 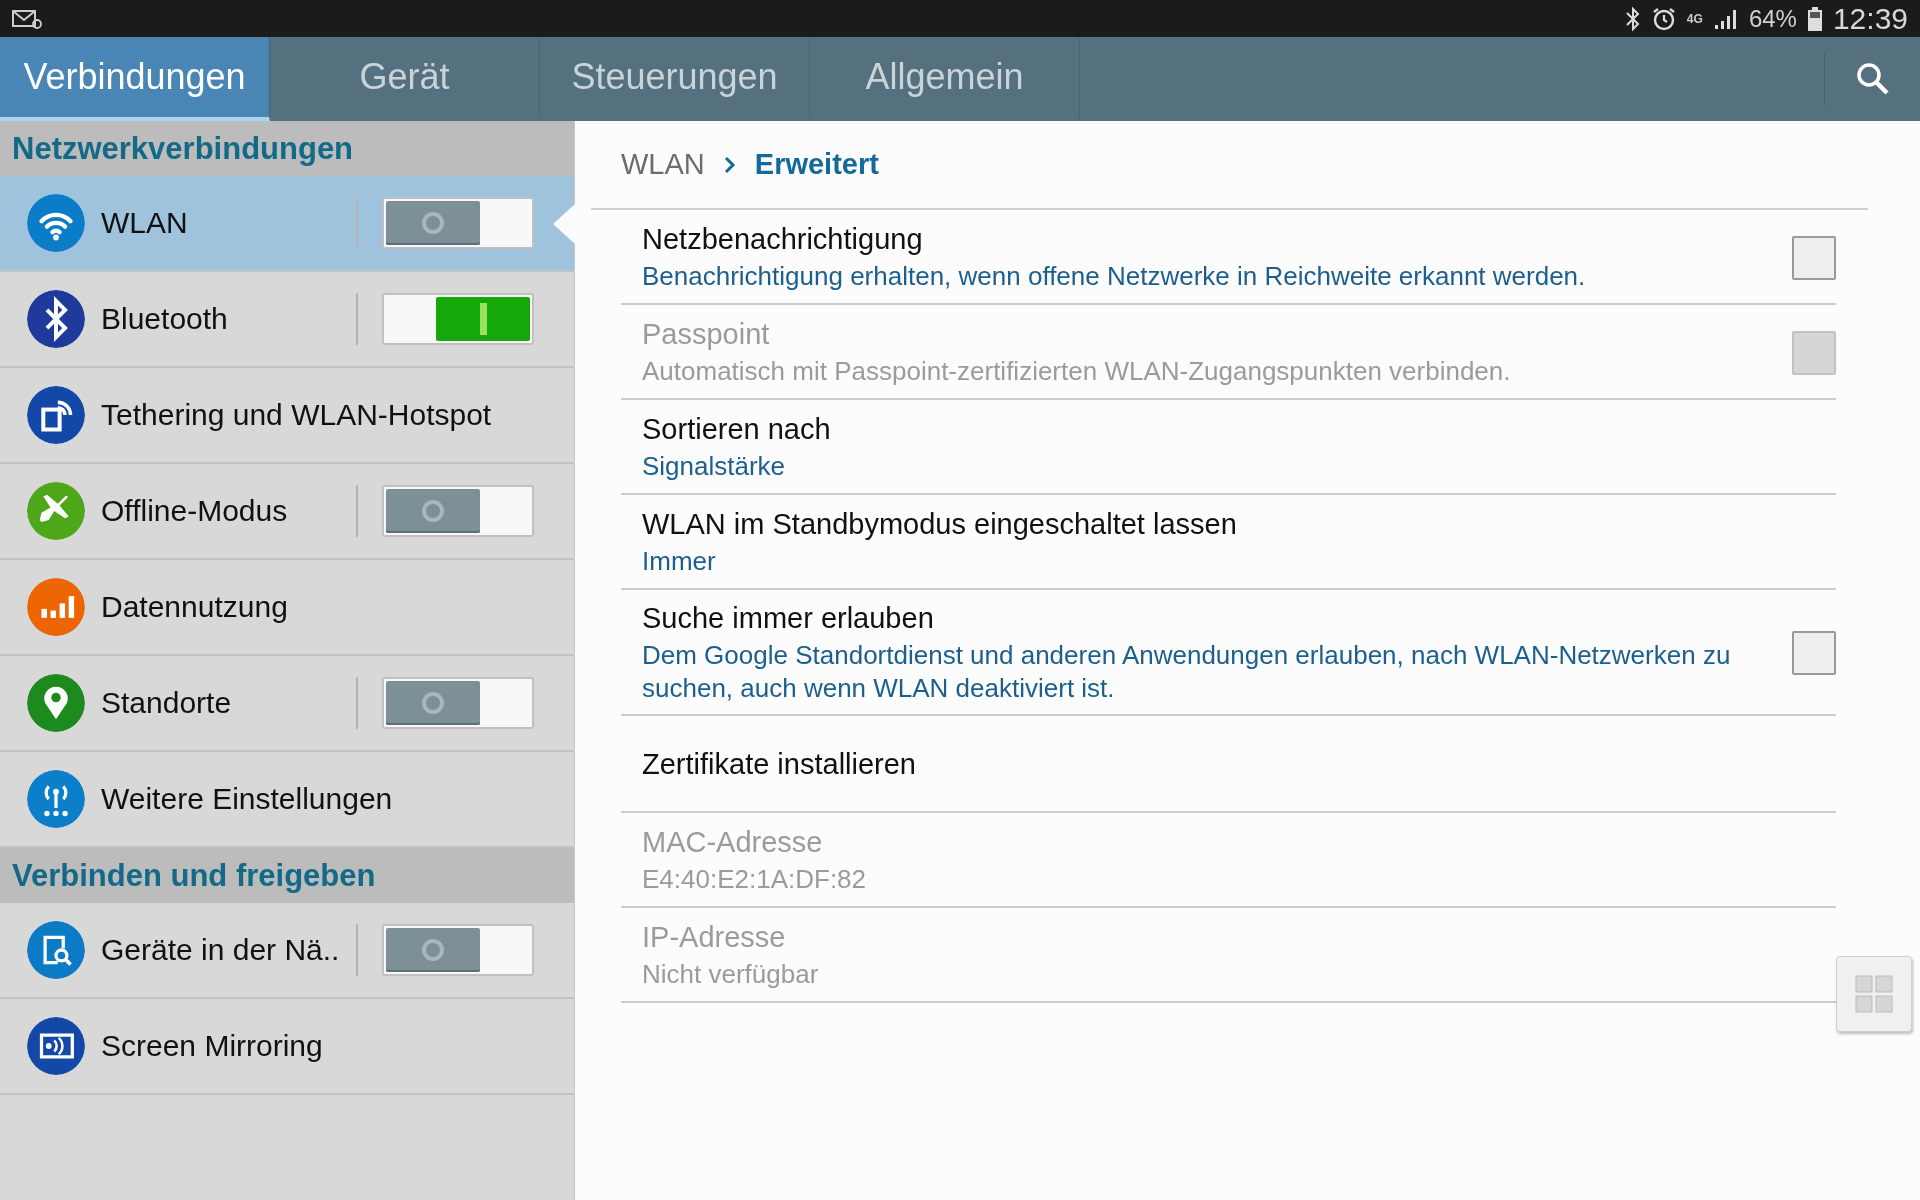 I want to click on setting-title: MAC-Adresse, so click(x=733, y=842).